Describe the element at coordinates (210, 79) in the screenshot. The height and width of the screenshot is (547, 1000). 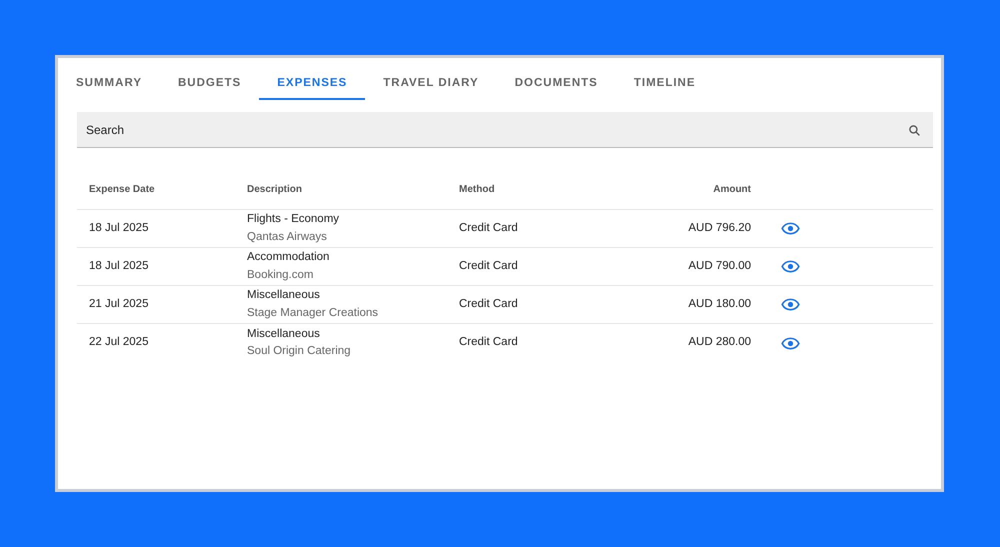
I see `tab: BUDGETS` at that location.